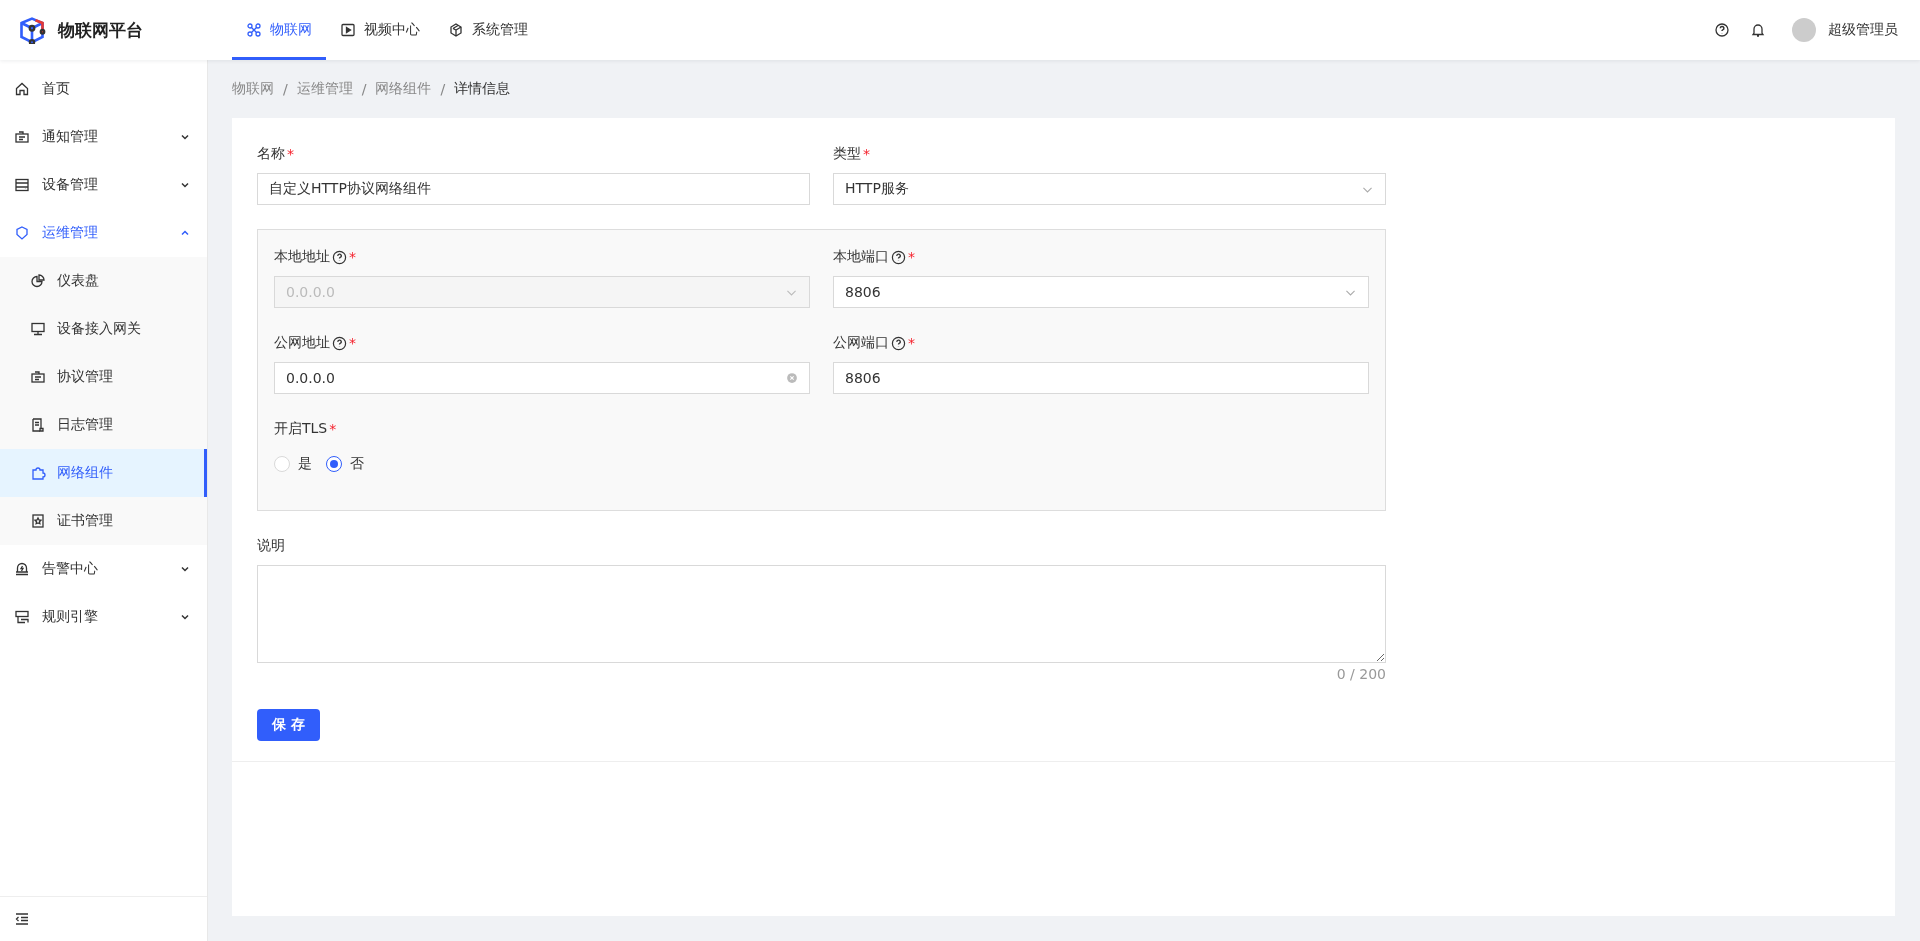 This screenshot has width=1920, height=941. Describe the element at coordinates (305, 464) in the screenshot. I see `radio-label: 是` at that location.